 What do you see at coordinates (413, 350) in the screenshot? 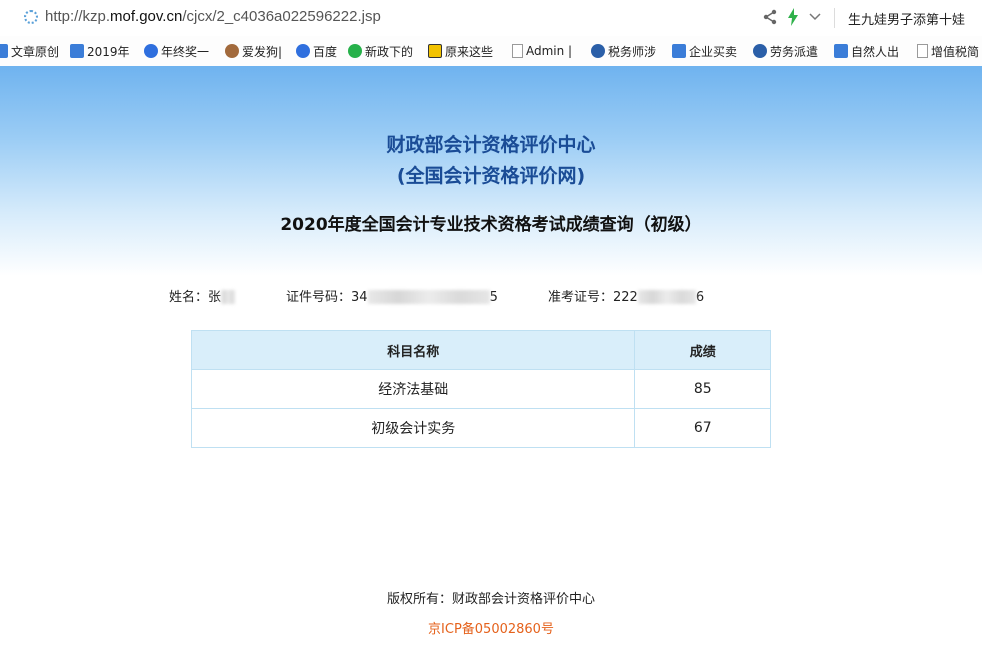
I see `column-header-subject: 科目名称` at bounding box center [413, 350].